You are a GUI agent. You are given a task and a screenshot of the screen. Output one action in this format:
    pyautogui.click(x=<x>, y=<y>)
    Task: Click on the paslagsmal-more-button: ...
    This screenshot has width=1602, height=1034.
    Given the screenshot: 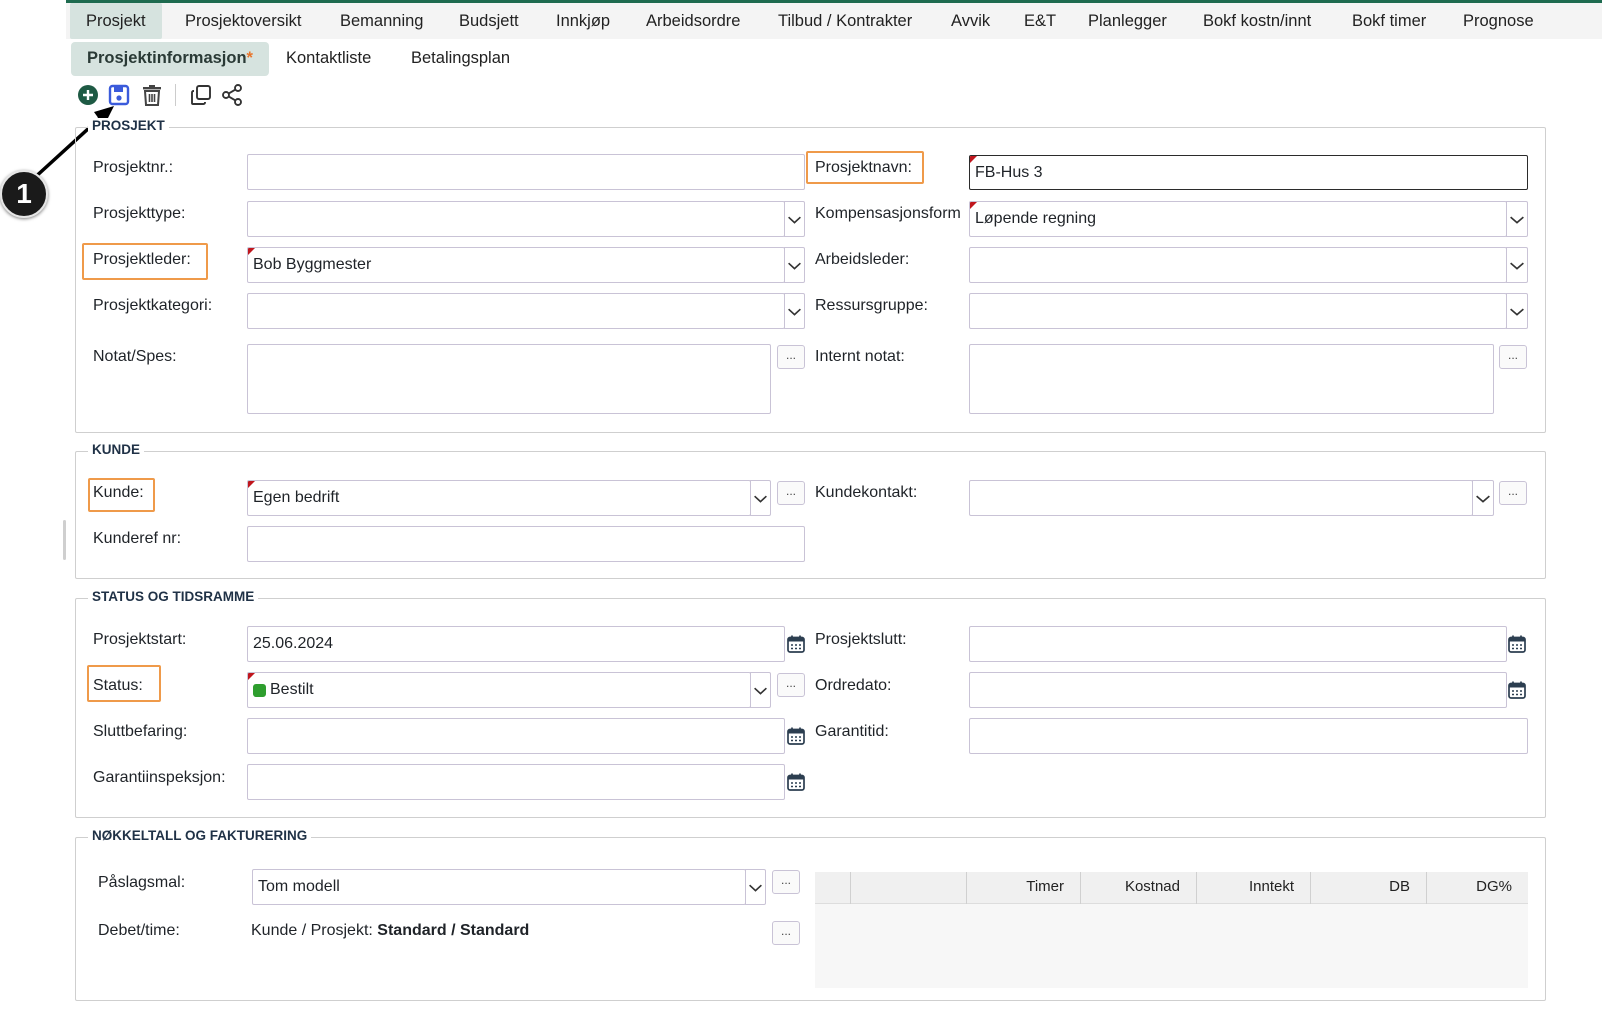 What is the action you would take?
    pyautogui.click(x=786, y=882)
    